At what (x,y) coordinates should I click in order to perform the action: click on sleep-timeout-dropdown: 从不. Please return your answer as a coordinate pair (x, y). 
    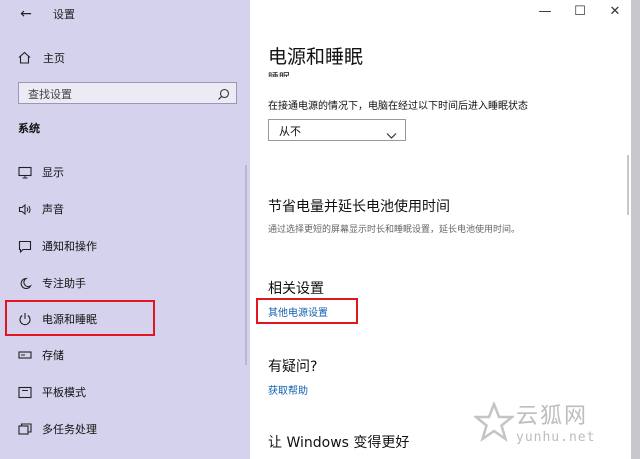
    Looking at the image, I should click on (337, 130).